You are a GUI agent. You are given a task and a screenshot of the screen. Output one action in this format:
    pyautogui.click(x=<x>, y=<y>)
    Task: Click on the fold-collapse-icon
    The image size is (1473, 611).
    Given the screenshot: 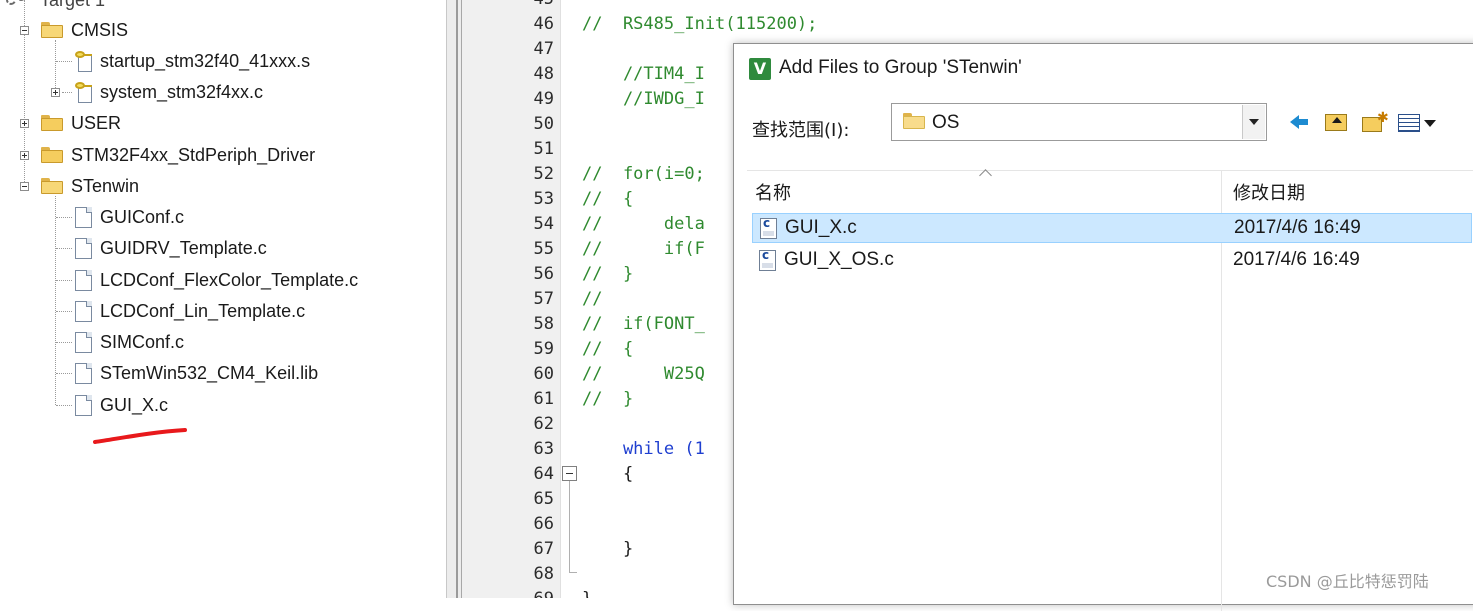 What is the action you would take?
    pyautogui.click(x=569, y=473)
    